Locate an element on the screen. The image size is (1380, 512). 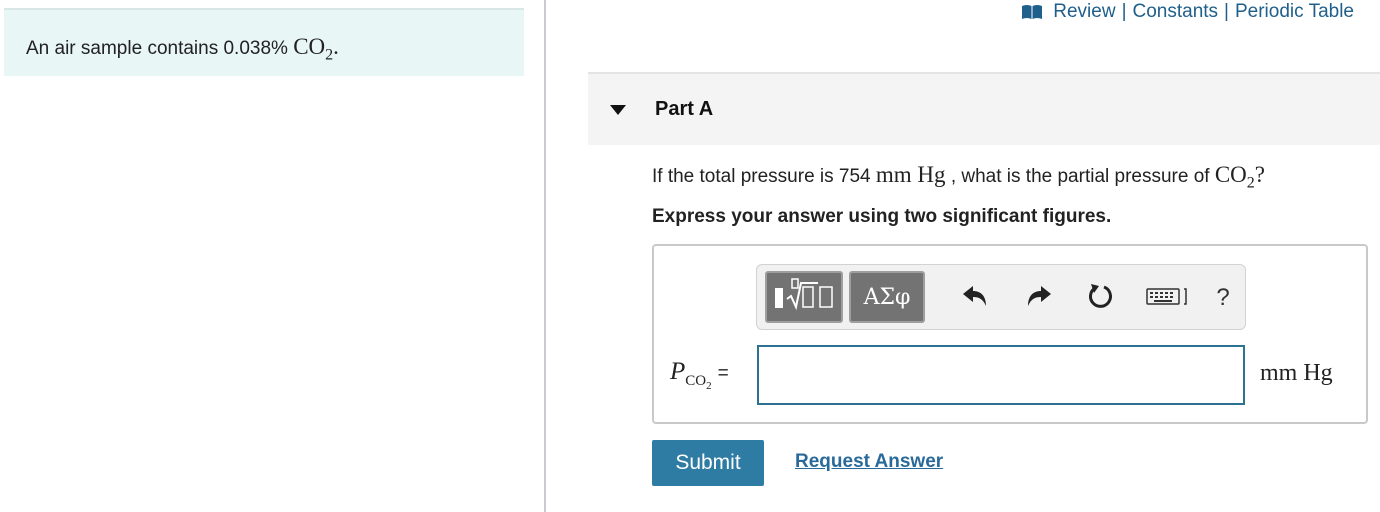
keyboard-button is located at coordinates (1169, 298).